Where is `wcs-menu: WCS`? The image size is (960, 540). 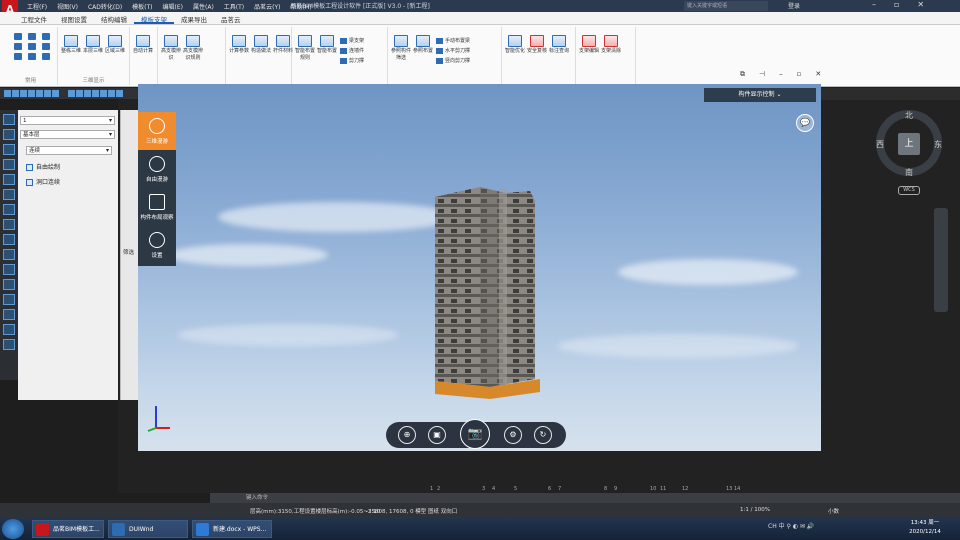
wcs-menu: WCS is located at coordinates (909, 190).